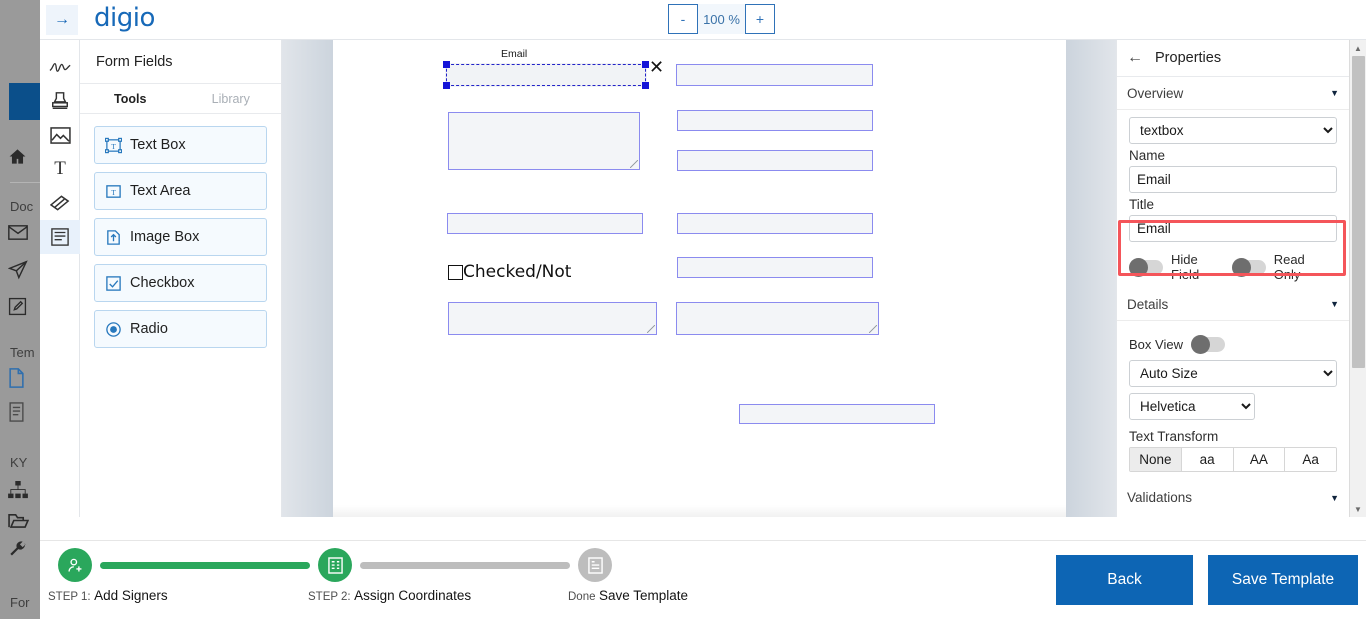 The width and height of the screenshot is (1366, 619). I want to click on save-template-button: Save Template, so click(1283, 580).